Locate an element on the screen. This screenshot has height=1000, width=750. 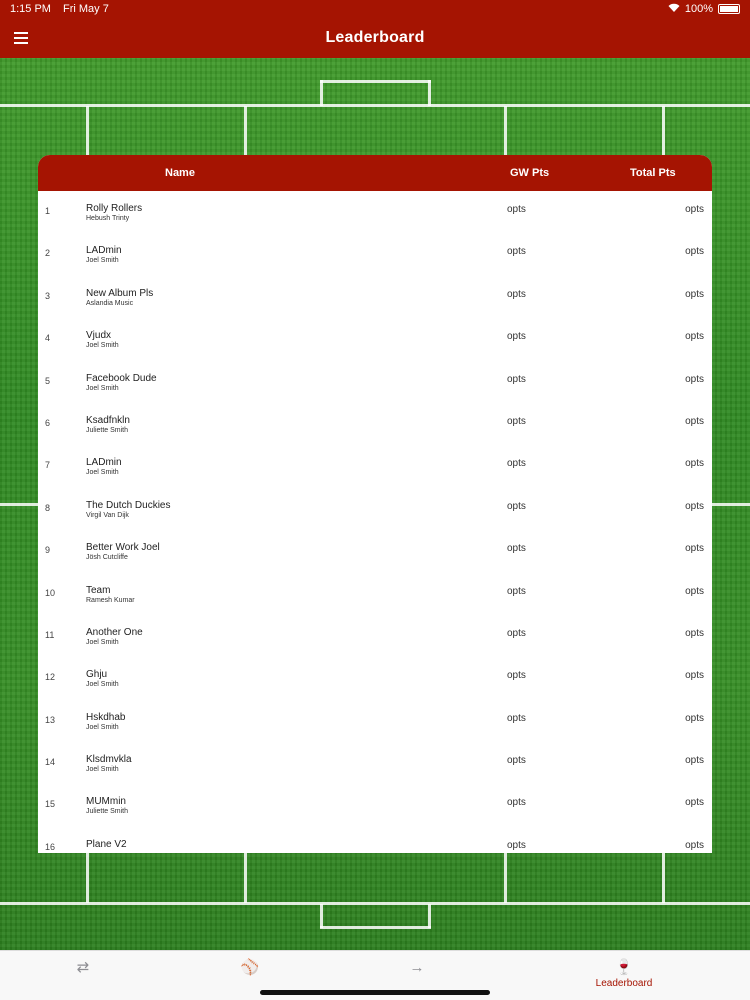
table-row: 3 New Album Pls Aslandia Music opts opts is located at coordinates (375, 297).